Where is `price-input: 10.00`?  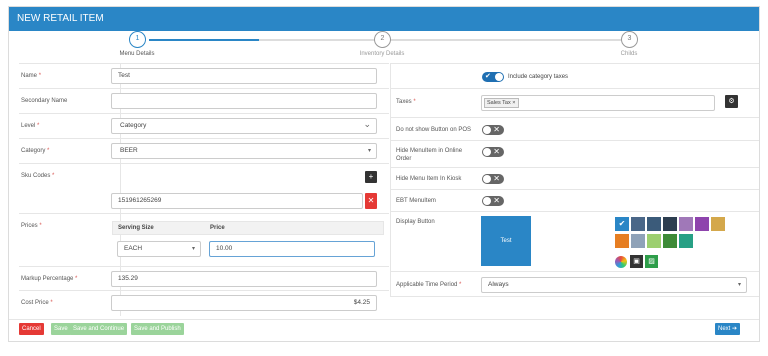 price-input: 10.00 is located at coordinates (292, 249).